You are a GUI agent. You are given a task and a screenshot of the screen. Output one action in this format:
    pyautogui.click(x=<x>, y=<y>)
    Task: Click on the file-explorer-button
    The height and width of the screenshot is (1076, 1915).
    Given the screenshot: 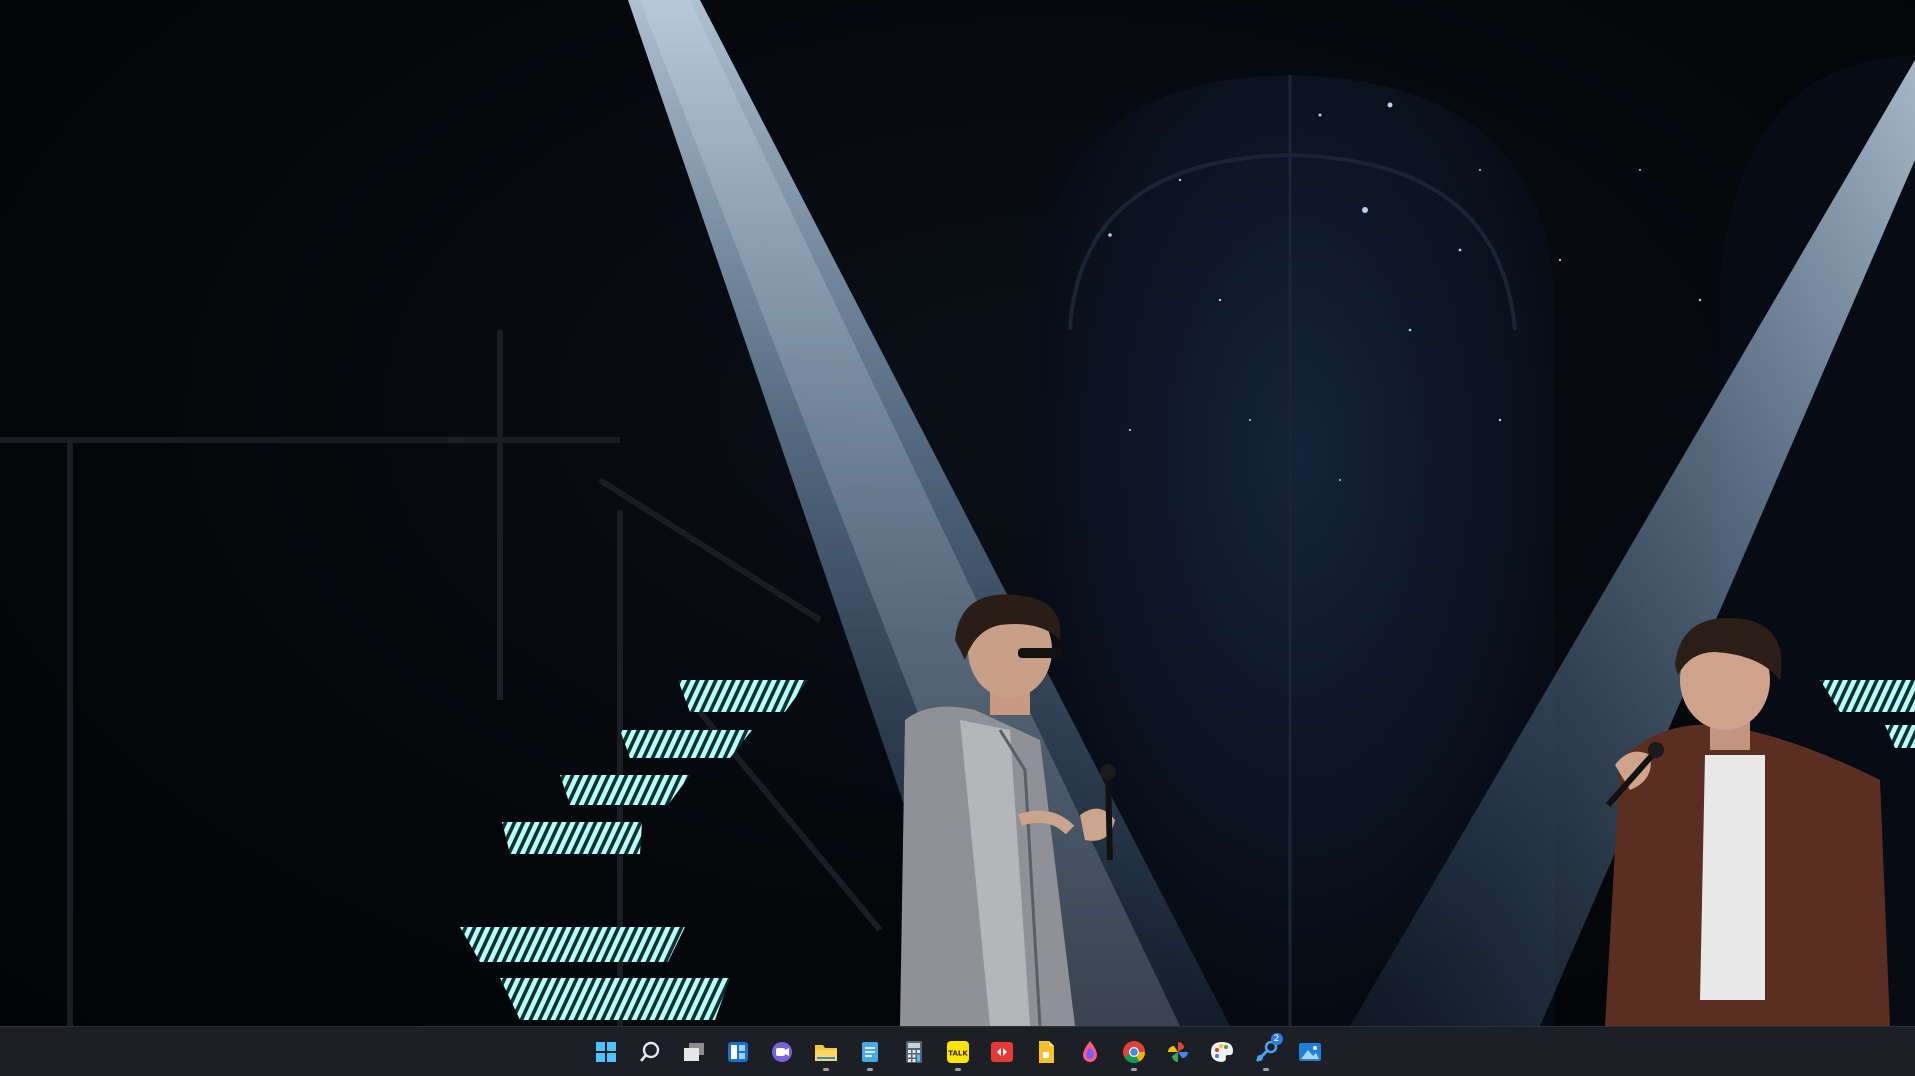 What is the action you would take?
    pyautogui.click(x=826, y=1052)
    